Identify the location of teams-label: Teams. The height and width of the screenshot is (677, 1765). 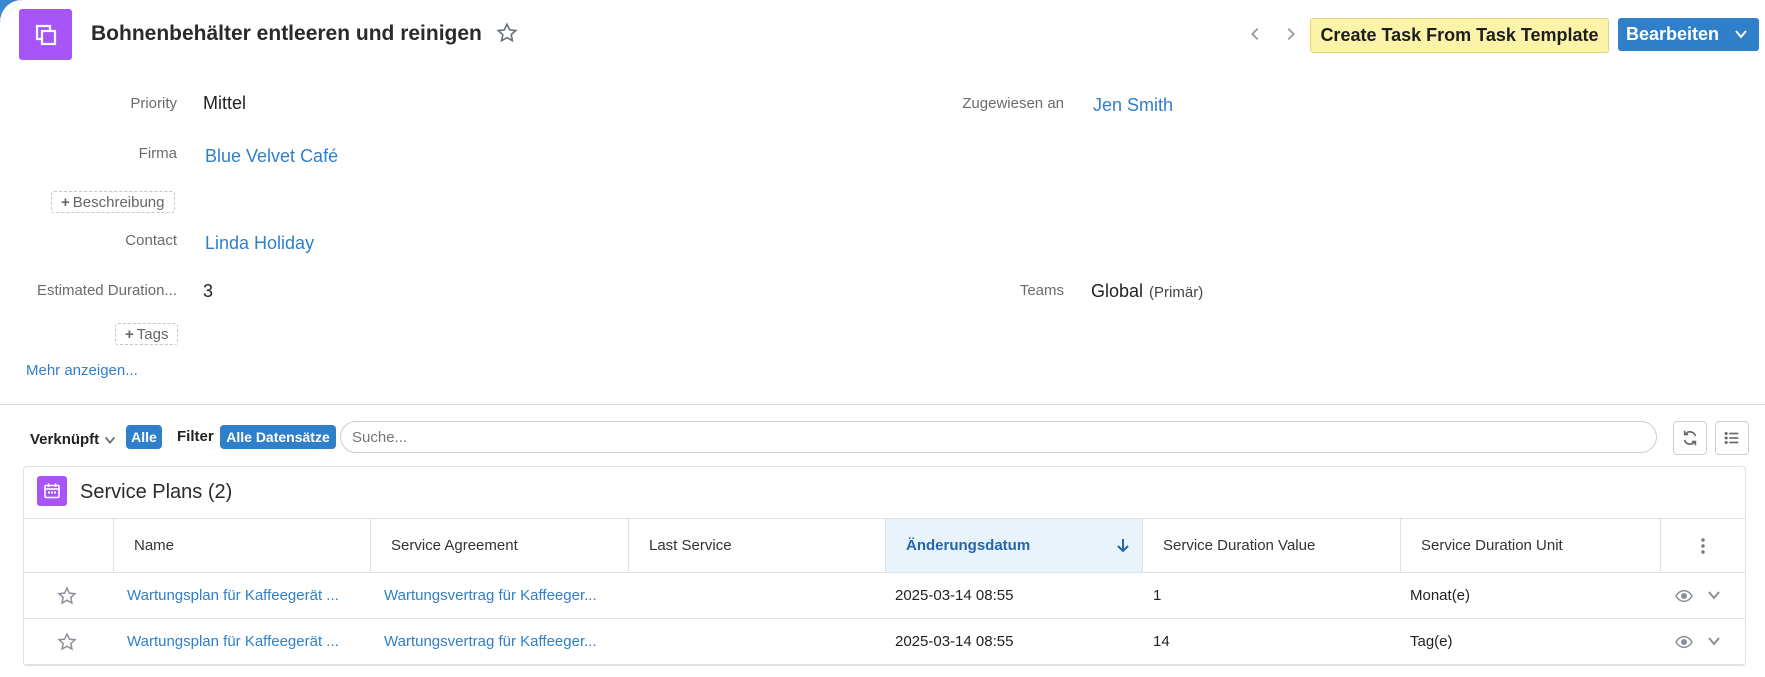
(1041, 290).